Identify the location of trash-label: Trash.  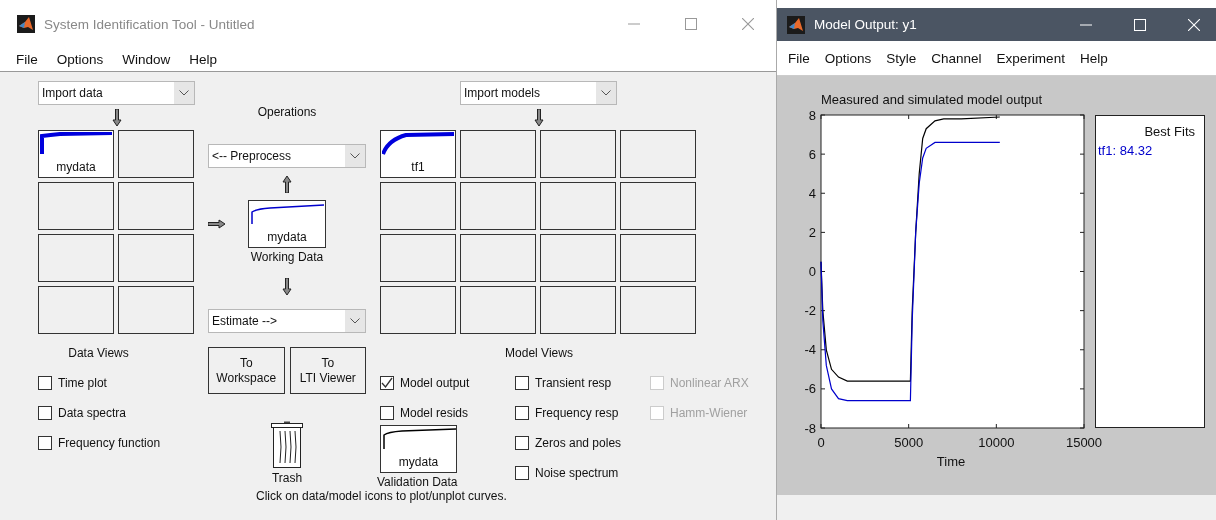
(287, 478).